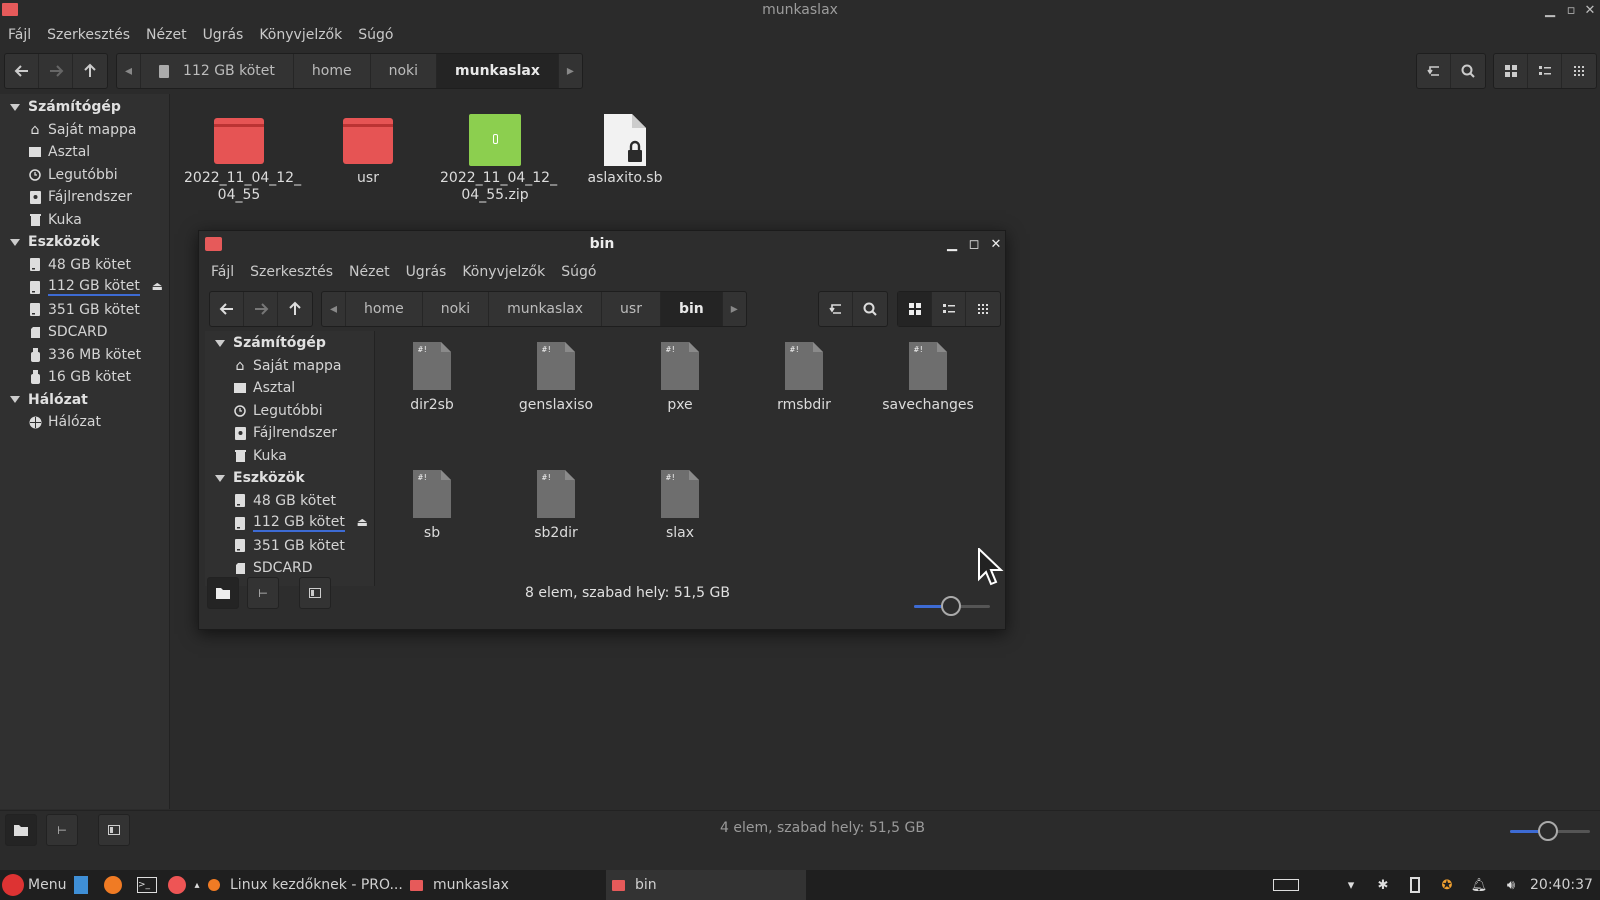  What do you see at coordinates (1579, 71) in the screenshot?
I see `compact-view-button` at bounding box center [1579, 71].